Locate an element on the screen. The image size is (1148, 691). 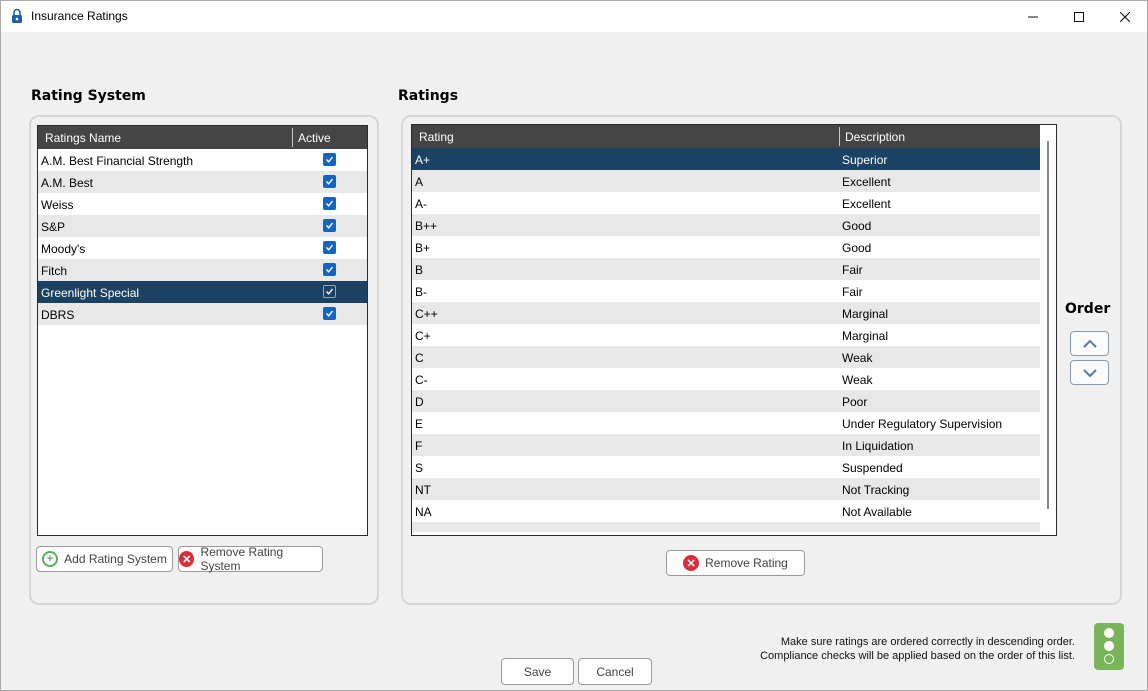
minimize-button is located at coordinates (1033, 16).